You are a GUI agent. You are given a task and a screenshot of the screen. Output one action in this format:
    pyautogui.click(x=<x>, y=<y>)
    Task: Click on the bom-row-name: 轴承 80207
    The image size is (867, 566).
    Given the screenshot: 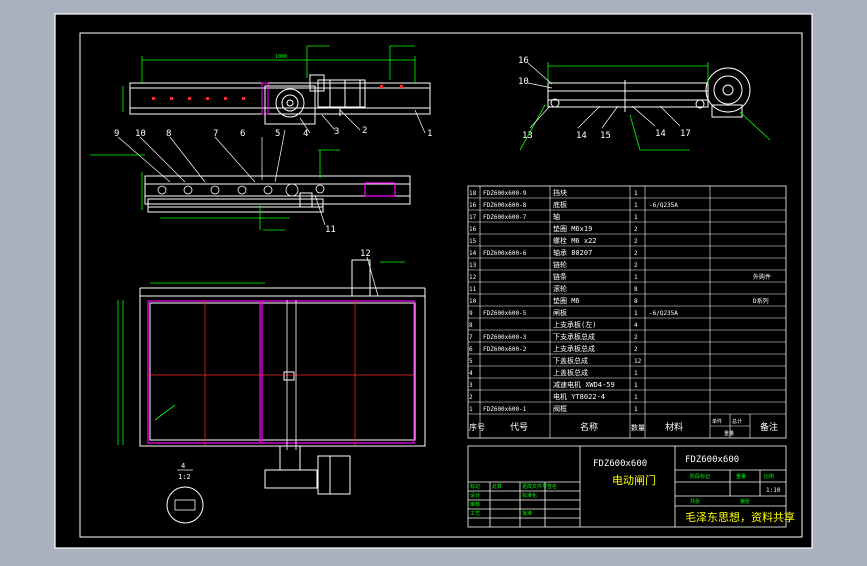 What is the action you would take?
    pyautogui.click(x=572, y=252)
    